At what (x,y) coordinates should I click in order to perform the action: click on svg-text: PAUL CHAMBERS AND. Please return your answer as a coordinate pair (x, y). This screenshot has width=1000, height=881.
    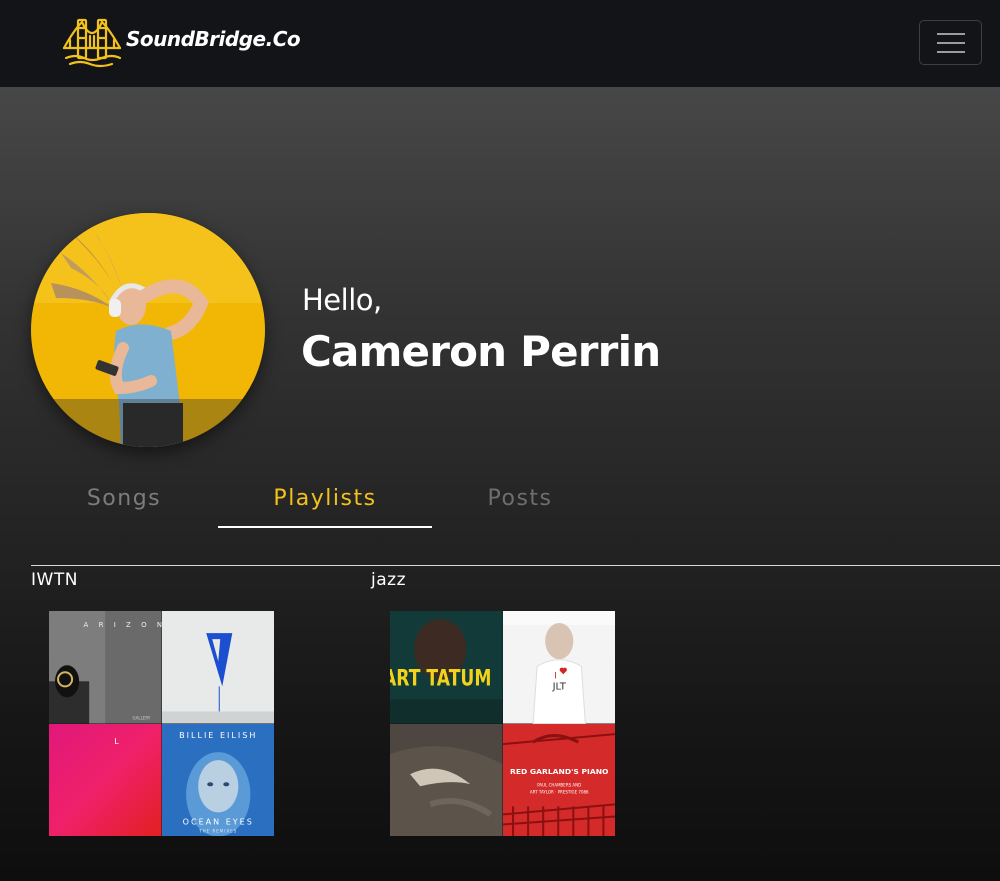
    Looking at the image, I should click on (559, 784).